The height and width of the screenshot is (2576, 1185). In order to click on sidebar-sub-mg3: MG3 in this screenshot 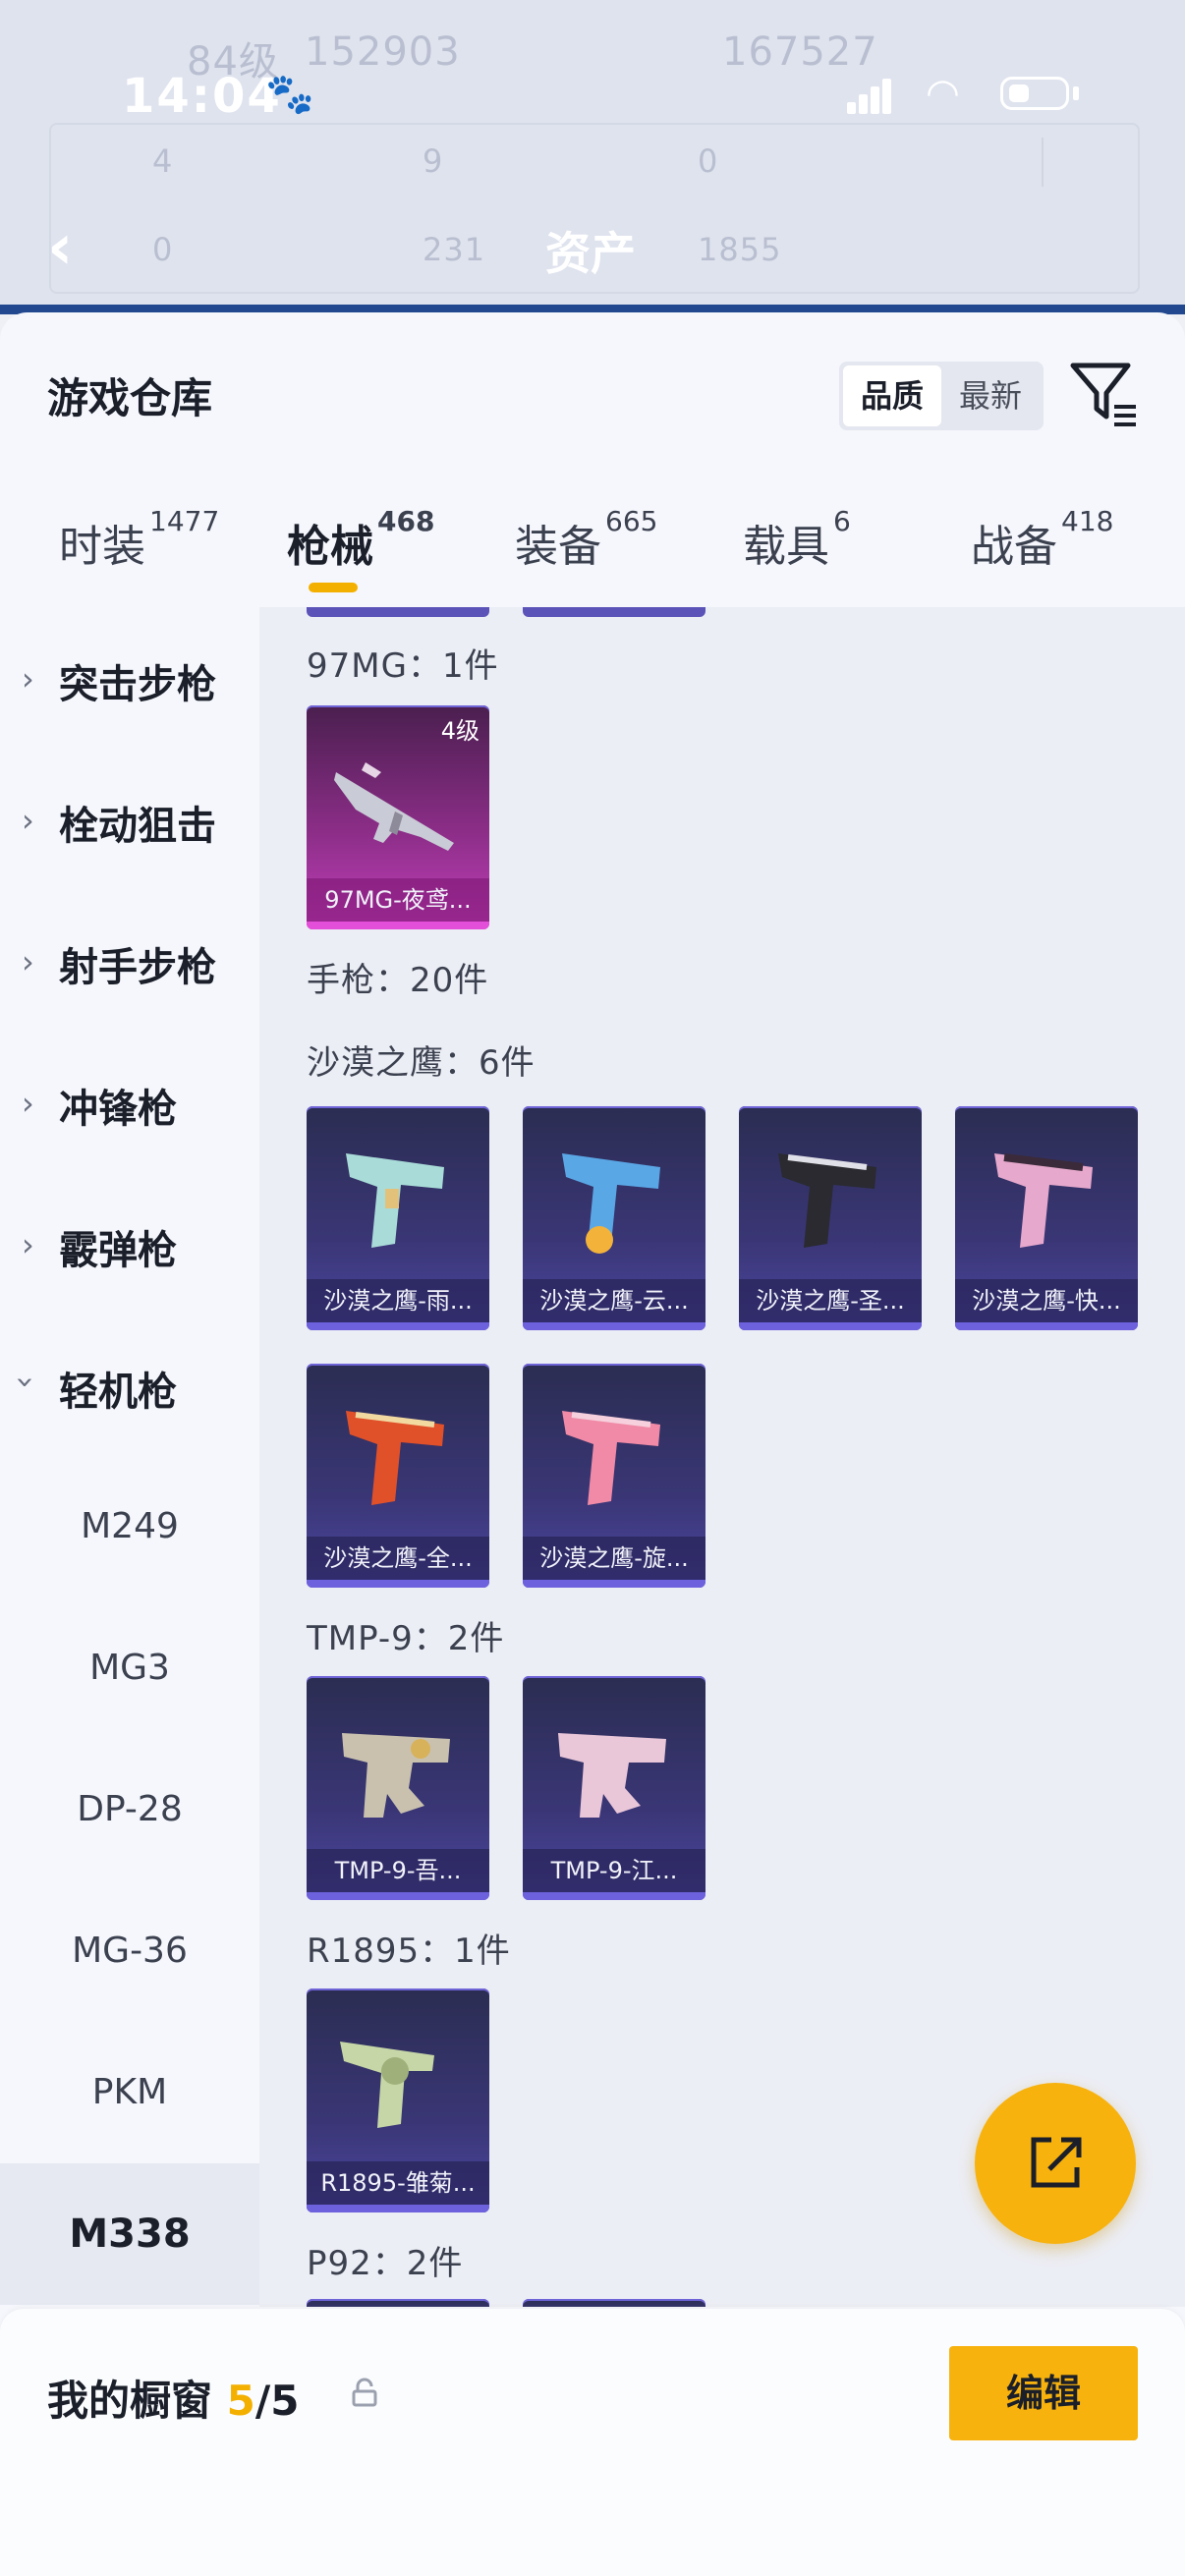, I will do `click(130, 1668)`.